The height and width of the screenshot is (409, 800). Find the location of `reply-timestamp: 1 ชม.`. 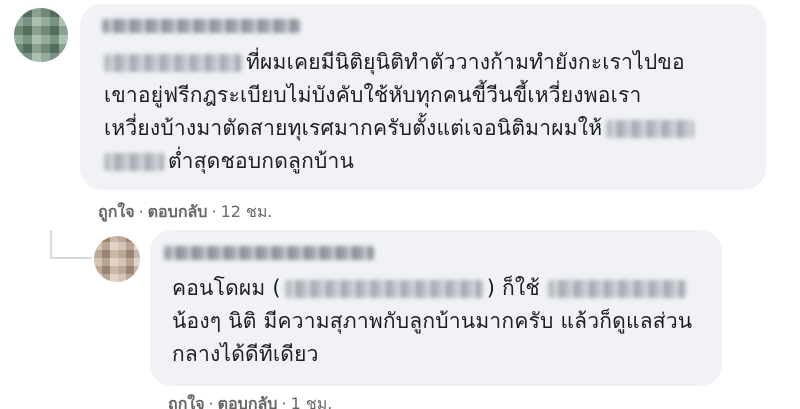

reply-timestamp: 1 ชม. is located at coordinates (312, 401).